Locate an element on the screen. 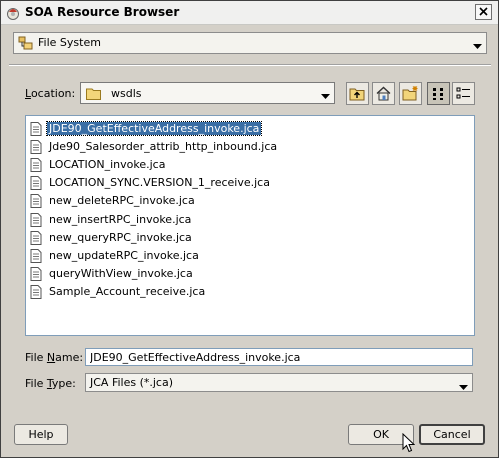 This screenshot has width=499, height=458. file-name-input is located at coordinates (279, 357).